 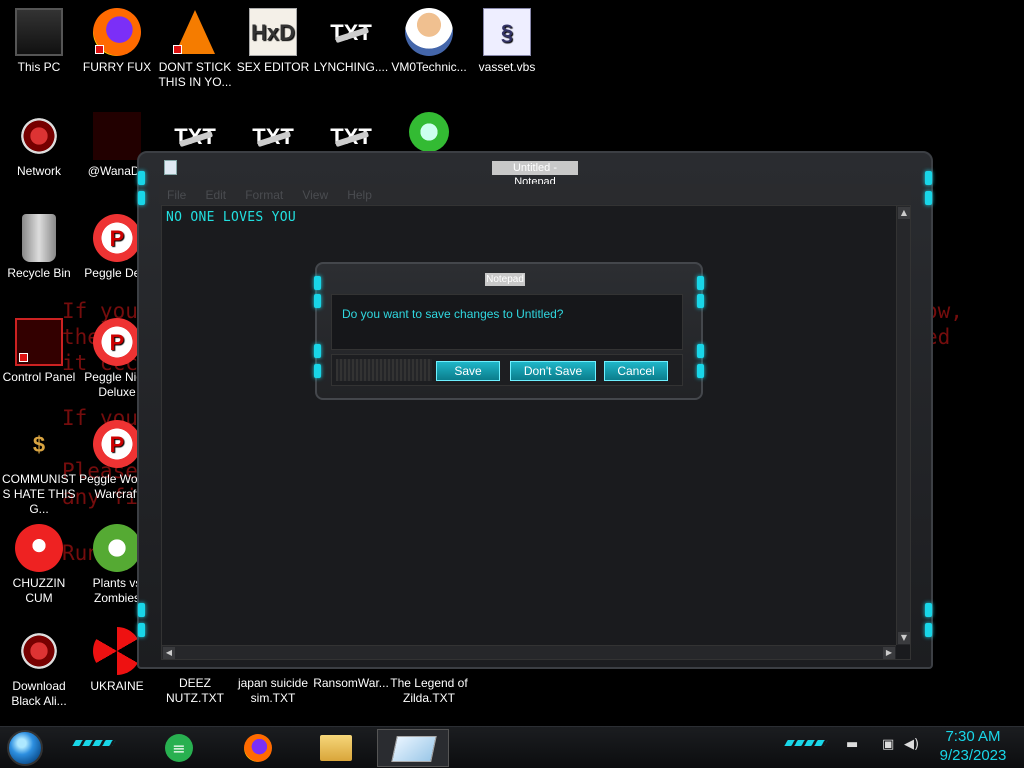 What do you see at coordinates (852, 744) in the screenshot?
I see `notification-icon: ▬` at bounding box center [852, 744].